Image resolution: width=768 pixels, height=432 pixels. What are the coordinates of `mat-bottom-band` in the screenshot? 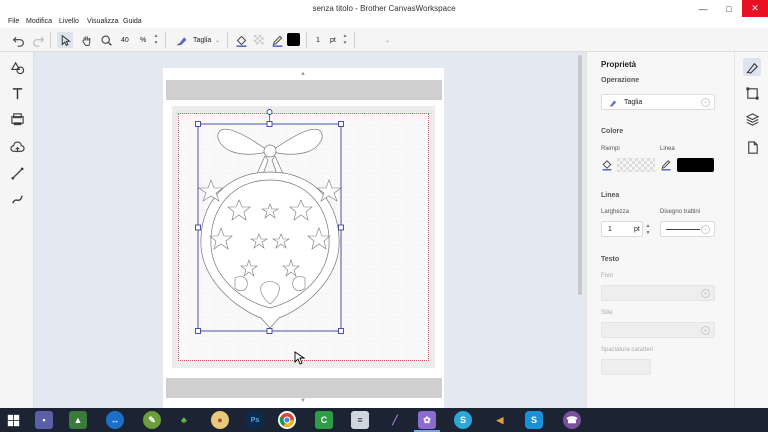 It's located at (304, 388).